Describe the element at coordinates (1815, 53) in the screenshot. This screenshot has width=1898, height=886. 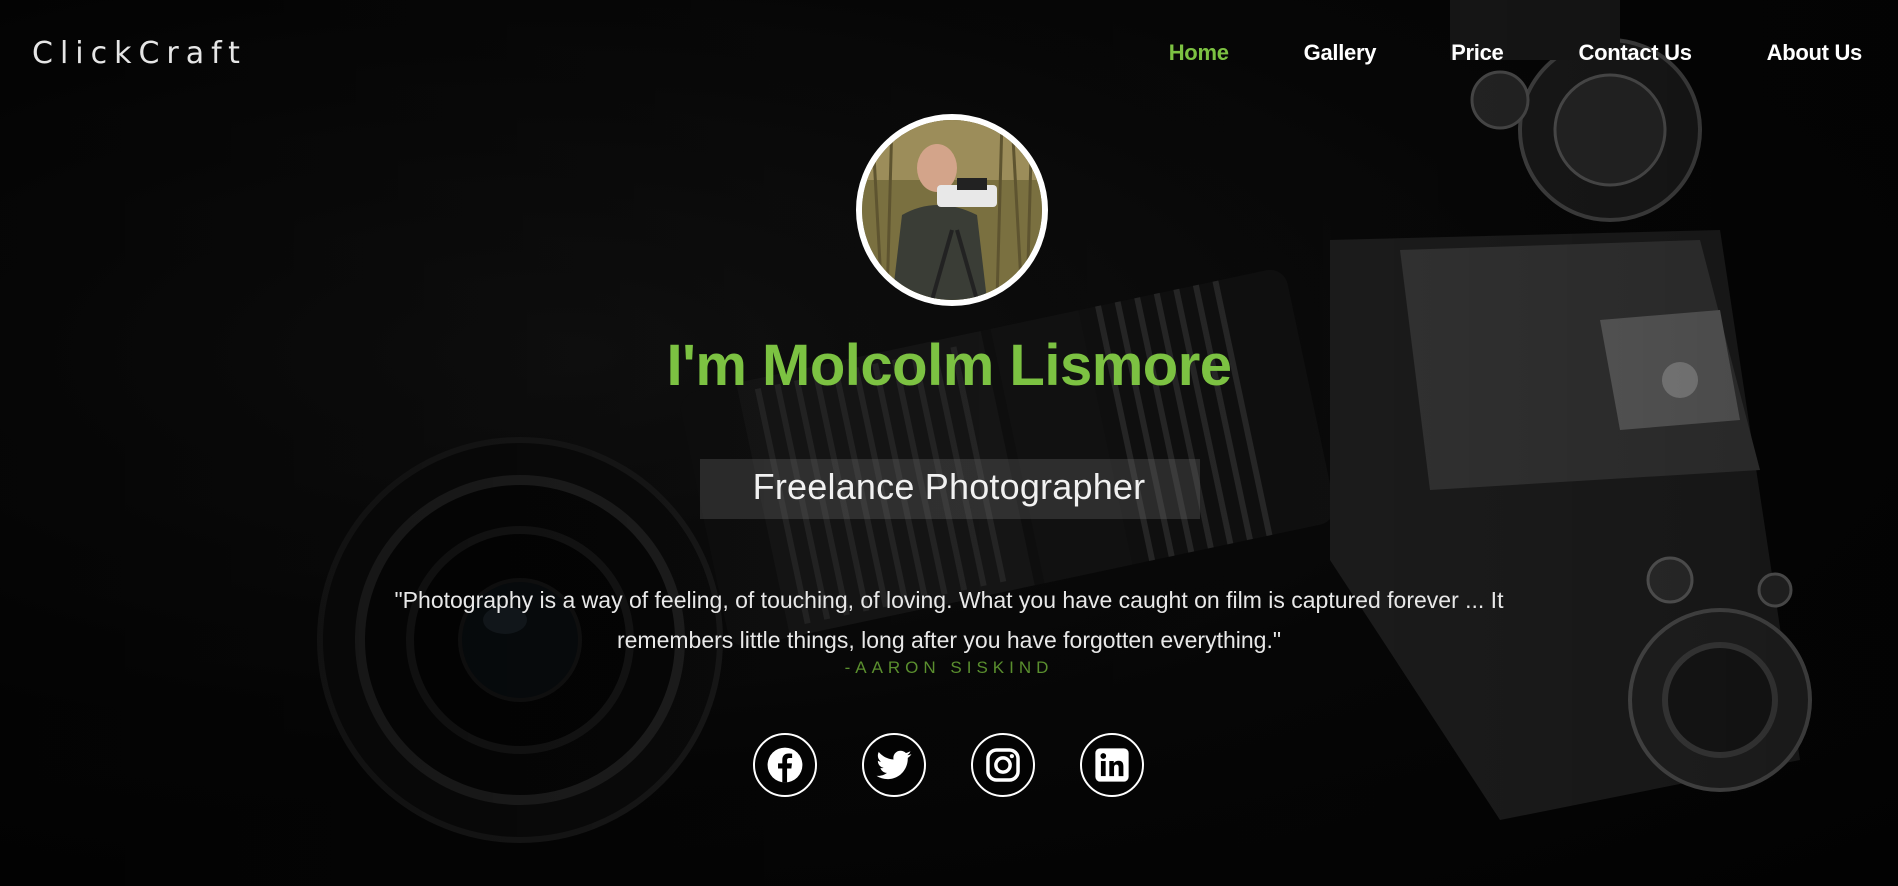
I see `nav-item-about-us: About Us` at that location.